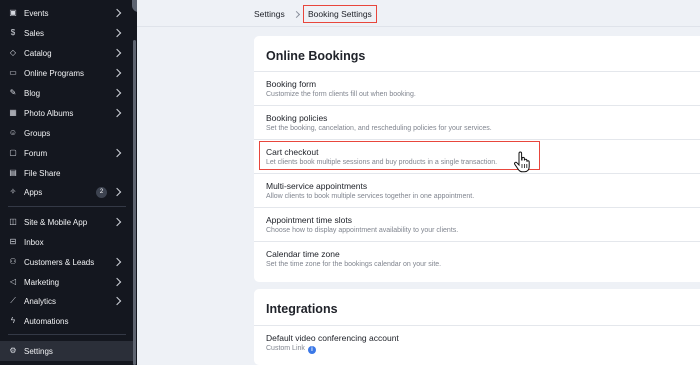  I want to click on sidebar-item-forum: ▢ Forum, so click(66, 153).